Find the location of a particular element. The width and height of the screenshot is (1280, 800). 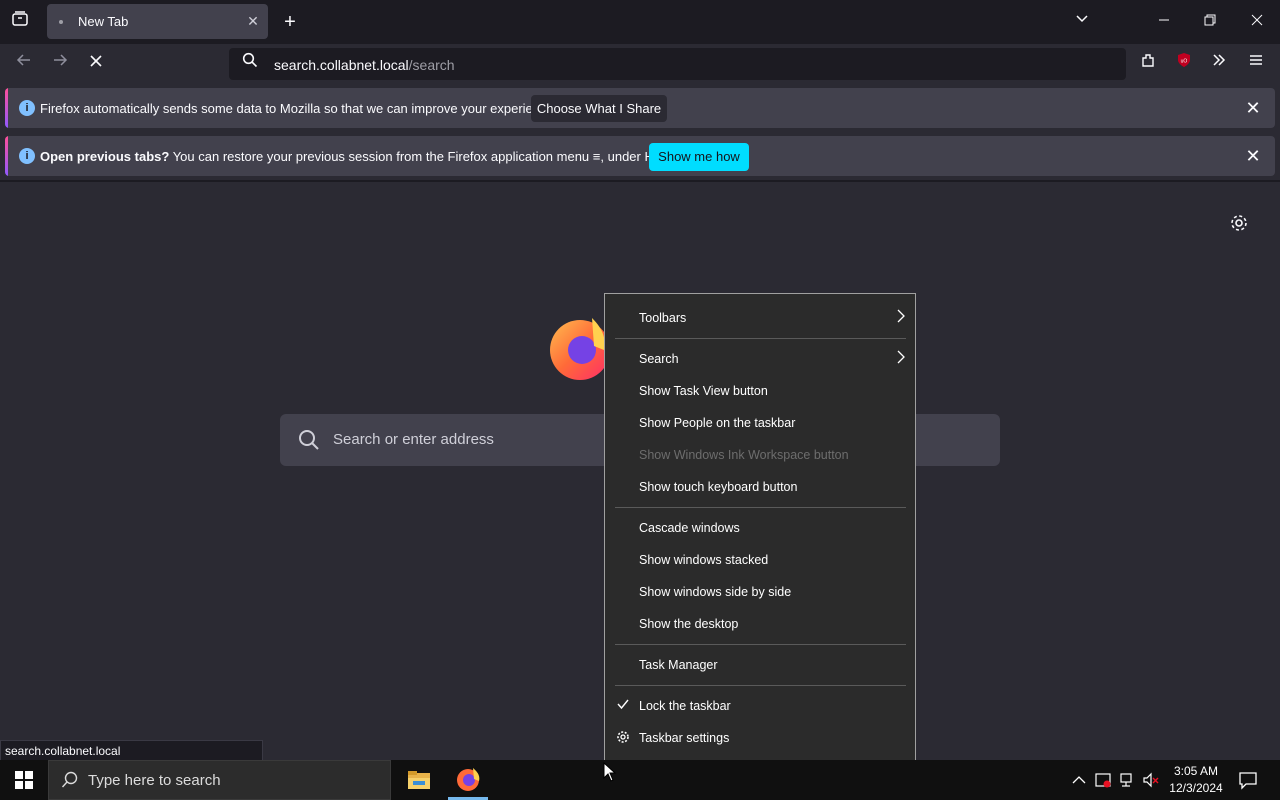

minimize-icon is located at coordinates (1164, 22).